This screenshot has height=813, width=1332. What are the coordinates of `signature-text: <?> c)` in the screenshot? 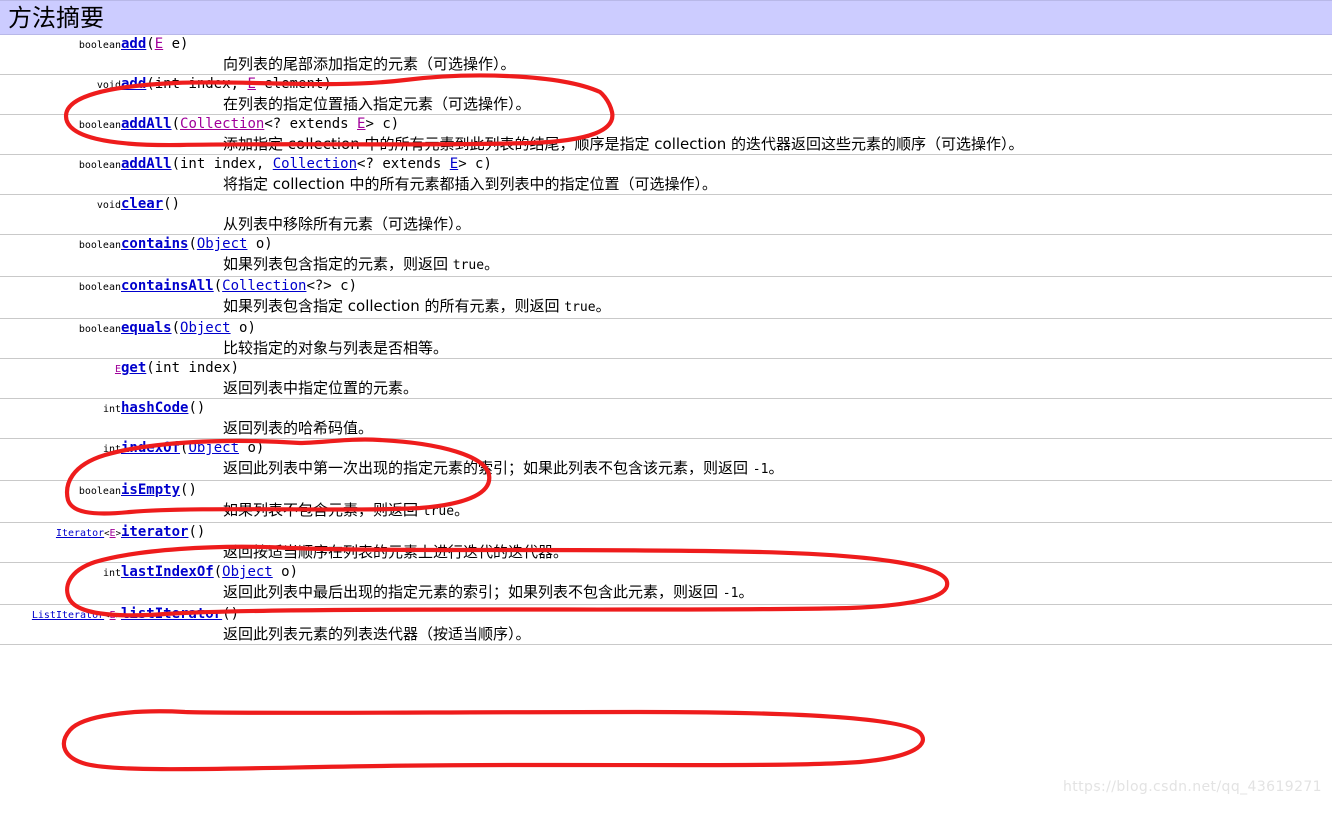 It's located at (332, 286).